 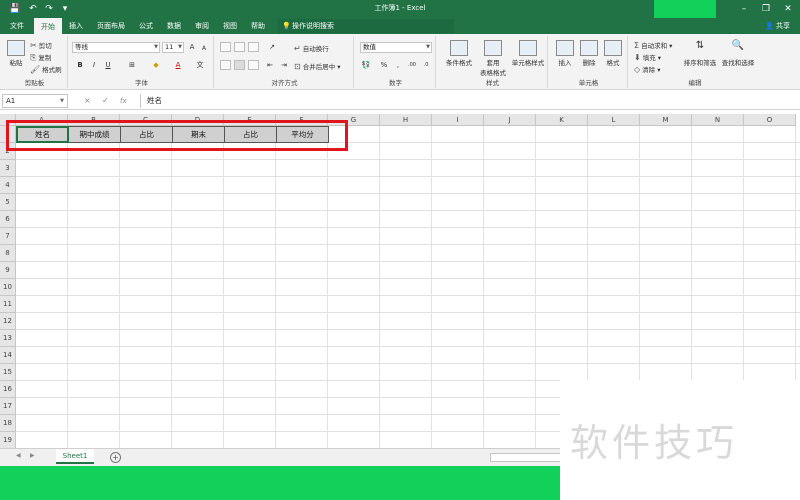 What do you see at coordinates (41, 45) in the screenshot?
I see `cut-button: ✂ 剪切` at bounding box center [41, 45].